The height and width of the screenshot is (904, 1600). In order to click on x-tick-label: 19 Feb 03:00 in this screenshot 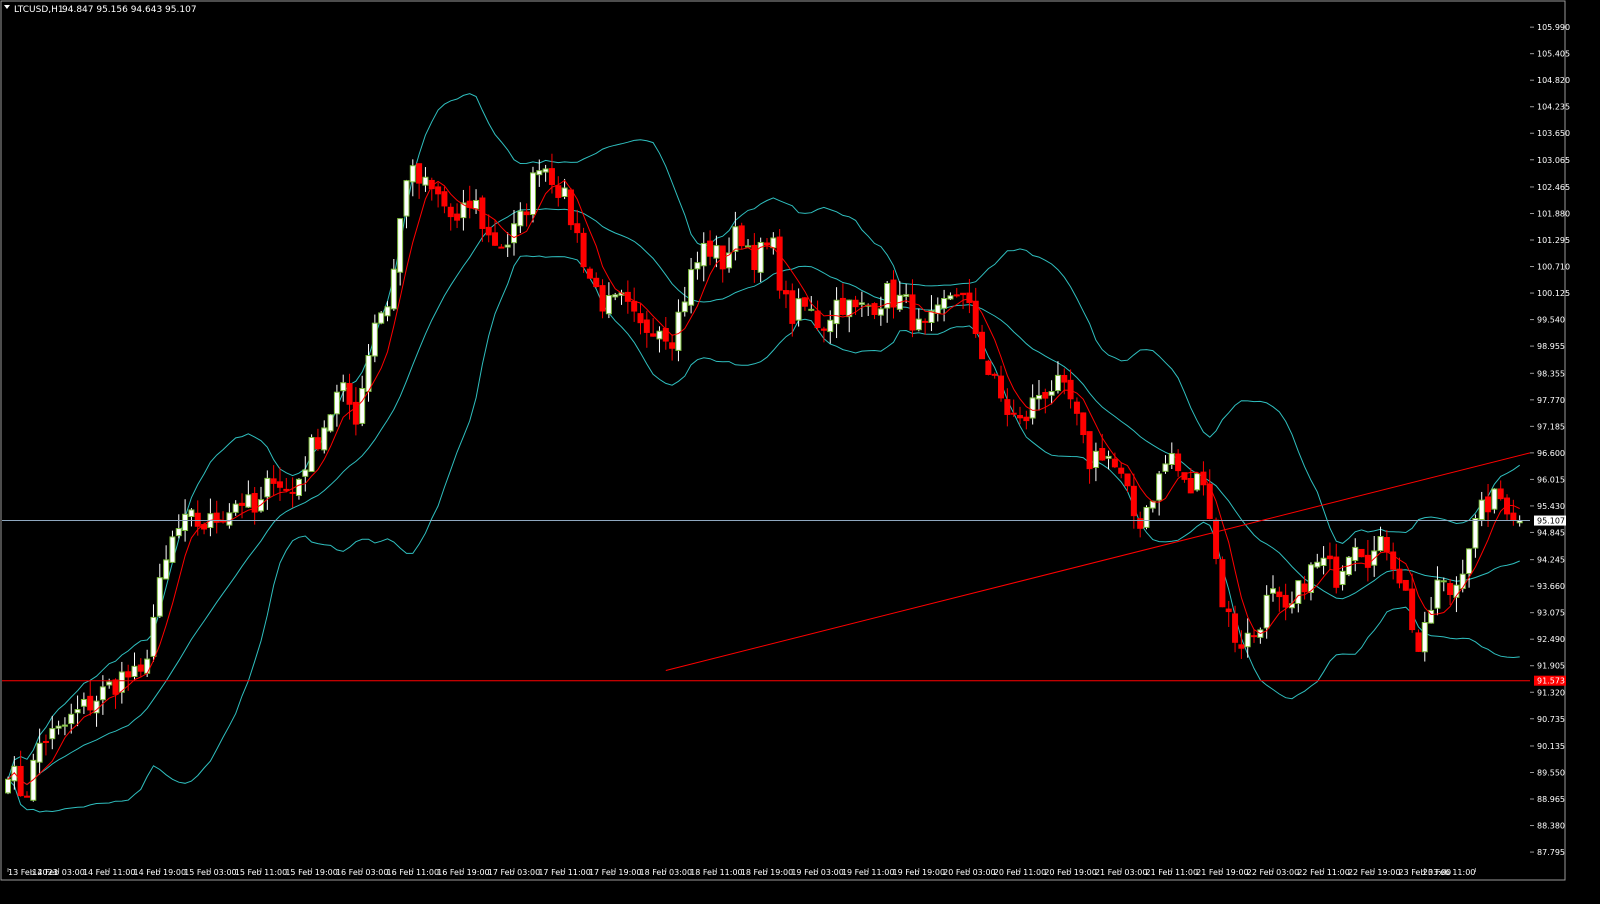, I will do `click(817, 872)`.